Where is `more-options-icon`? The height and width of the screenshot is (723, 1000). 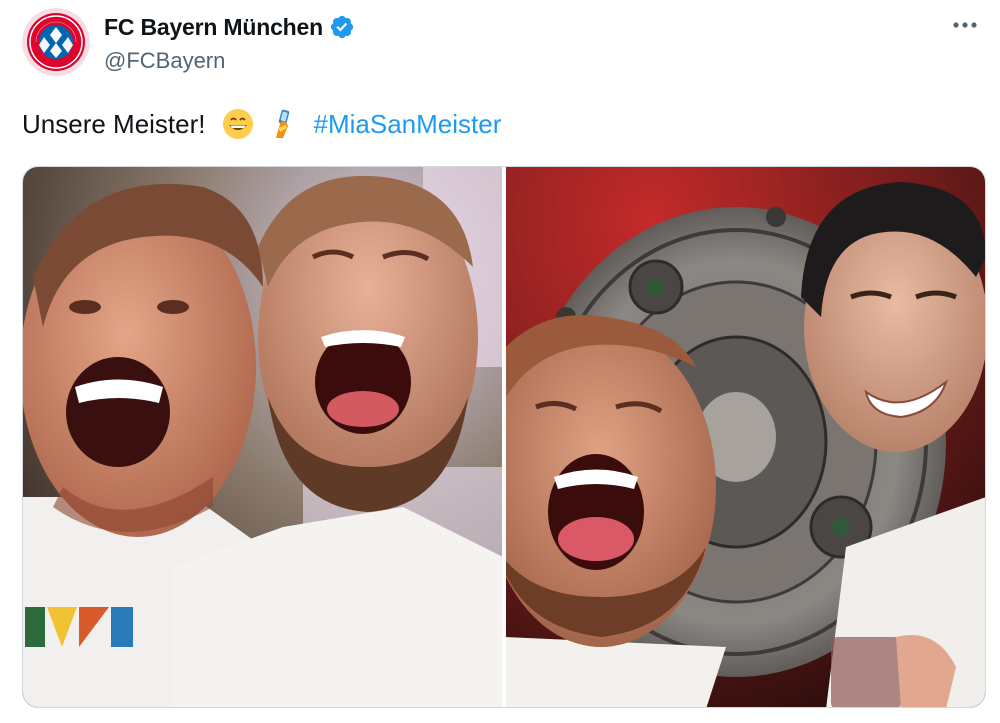 more-options-icon is located at coordinates (965, 25).